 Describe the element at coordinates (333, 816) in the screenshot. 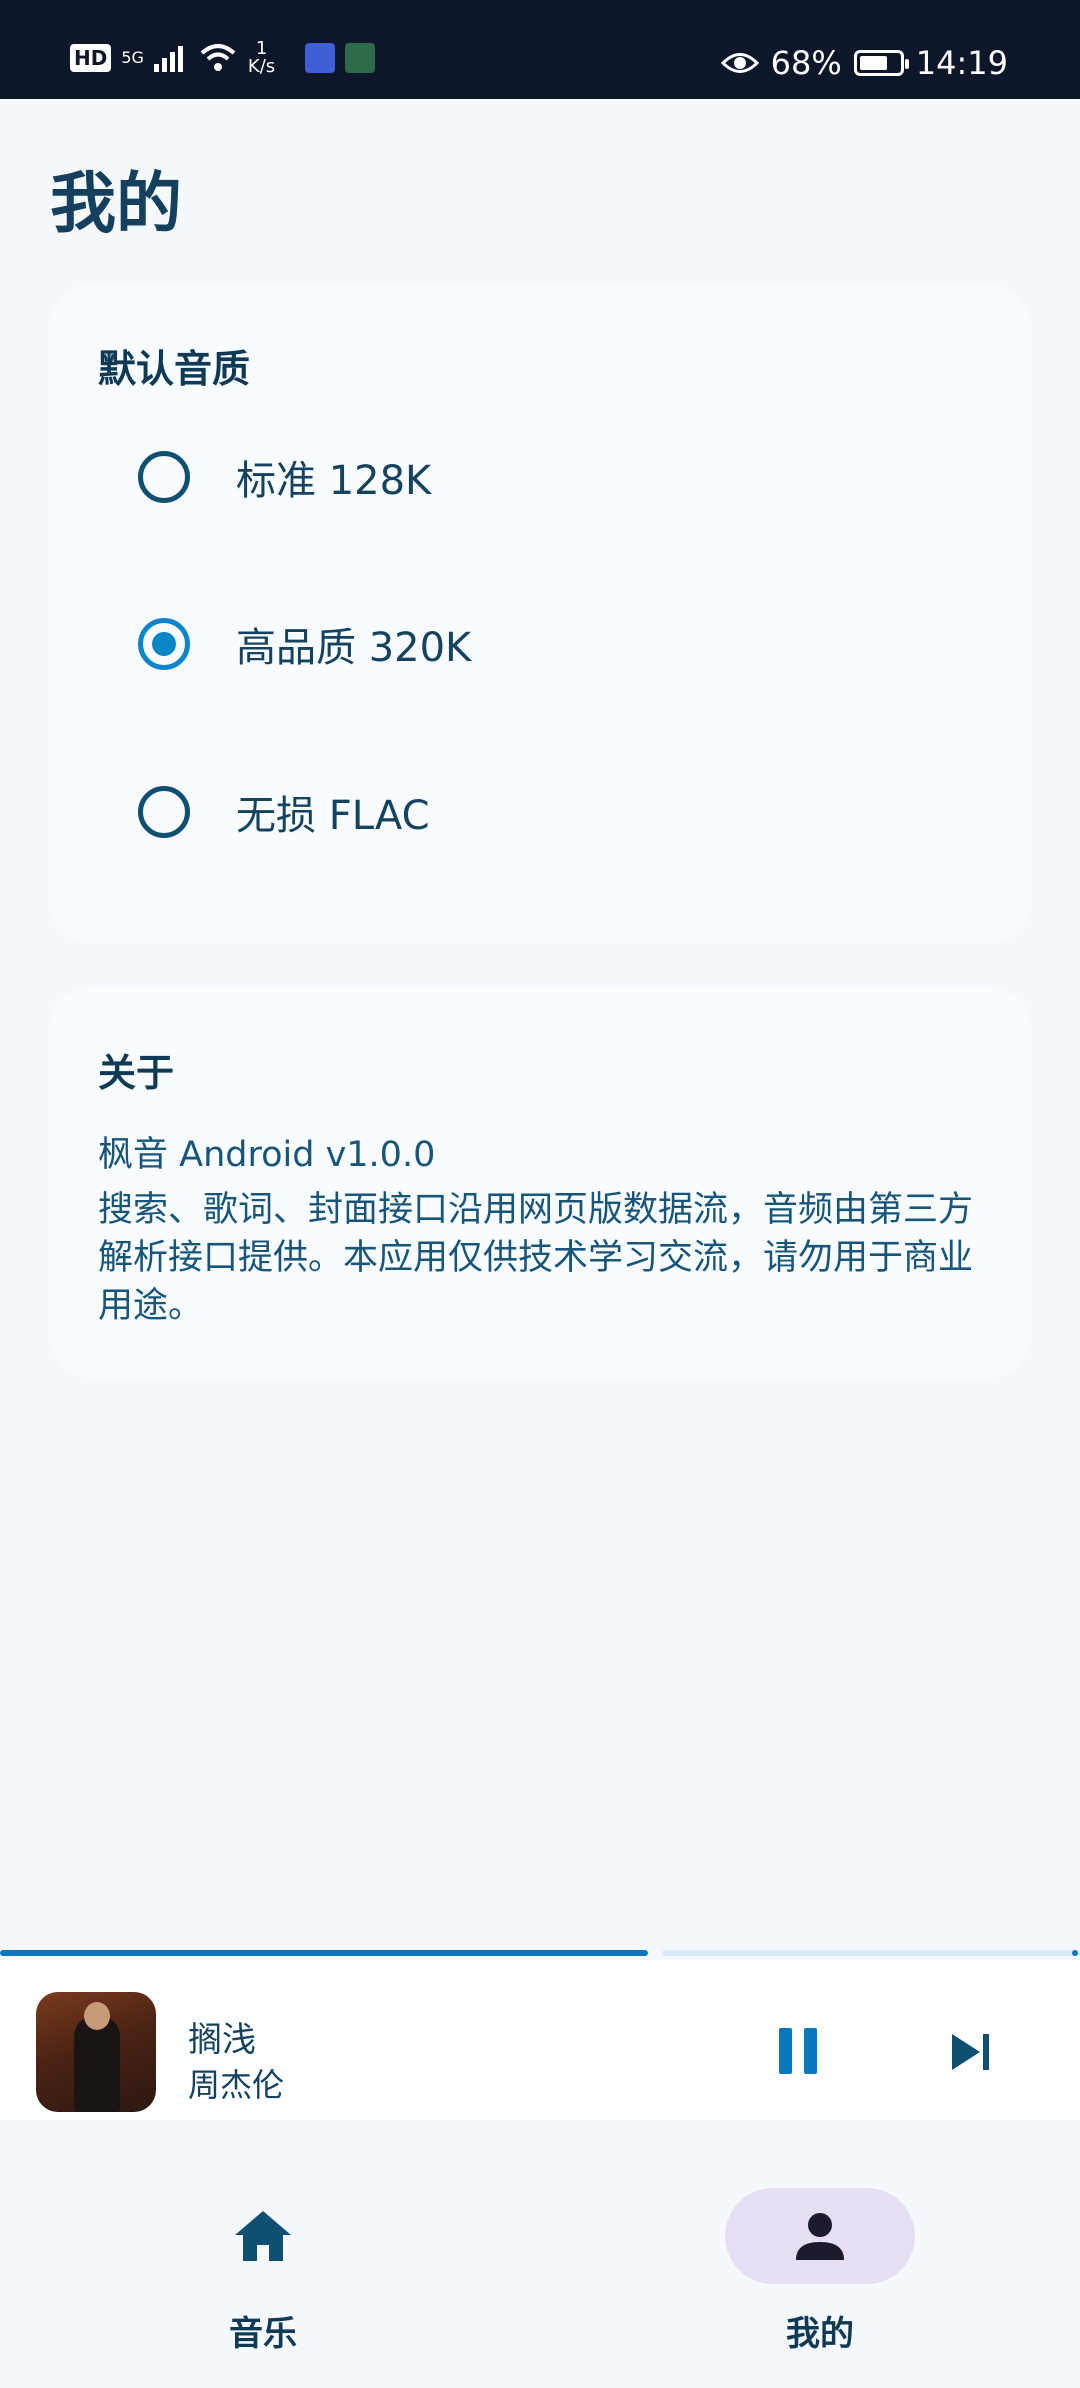

I see `quality-option-label: 无损 FLAC` at that location.